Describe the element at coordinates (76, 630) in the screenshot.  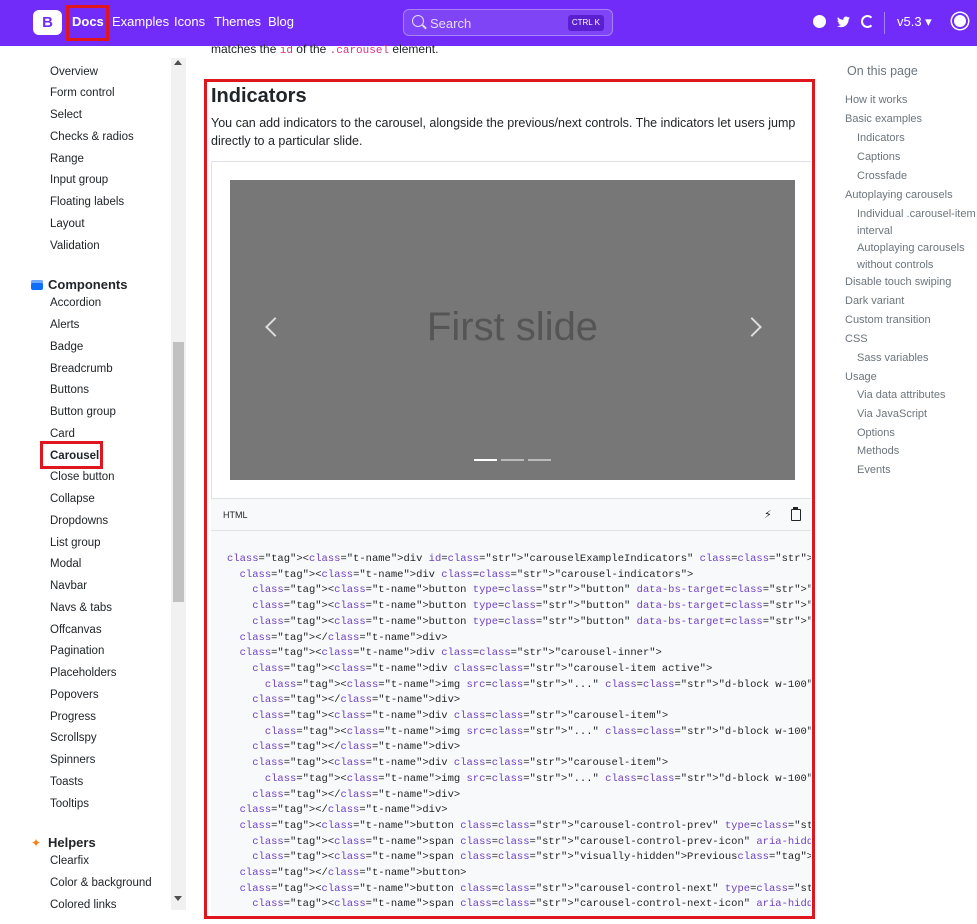
I see `sidebar-item-offcanvas: Offcanvas` at that location.